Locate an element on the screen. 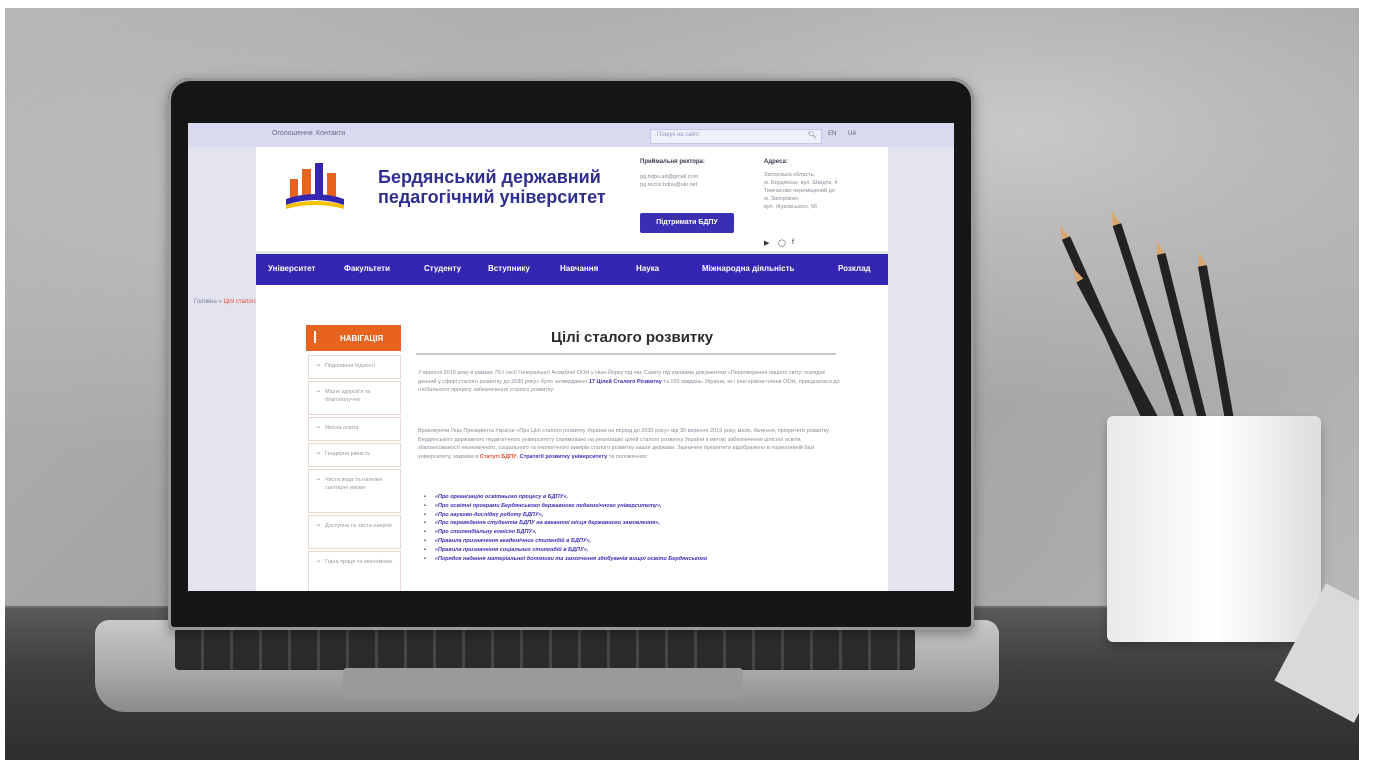  university-name-line1: Бердянський державний is located at coordinates (489, 177).